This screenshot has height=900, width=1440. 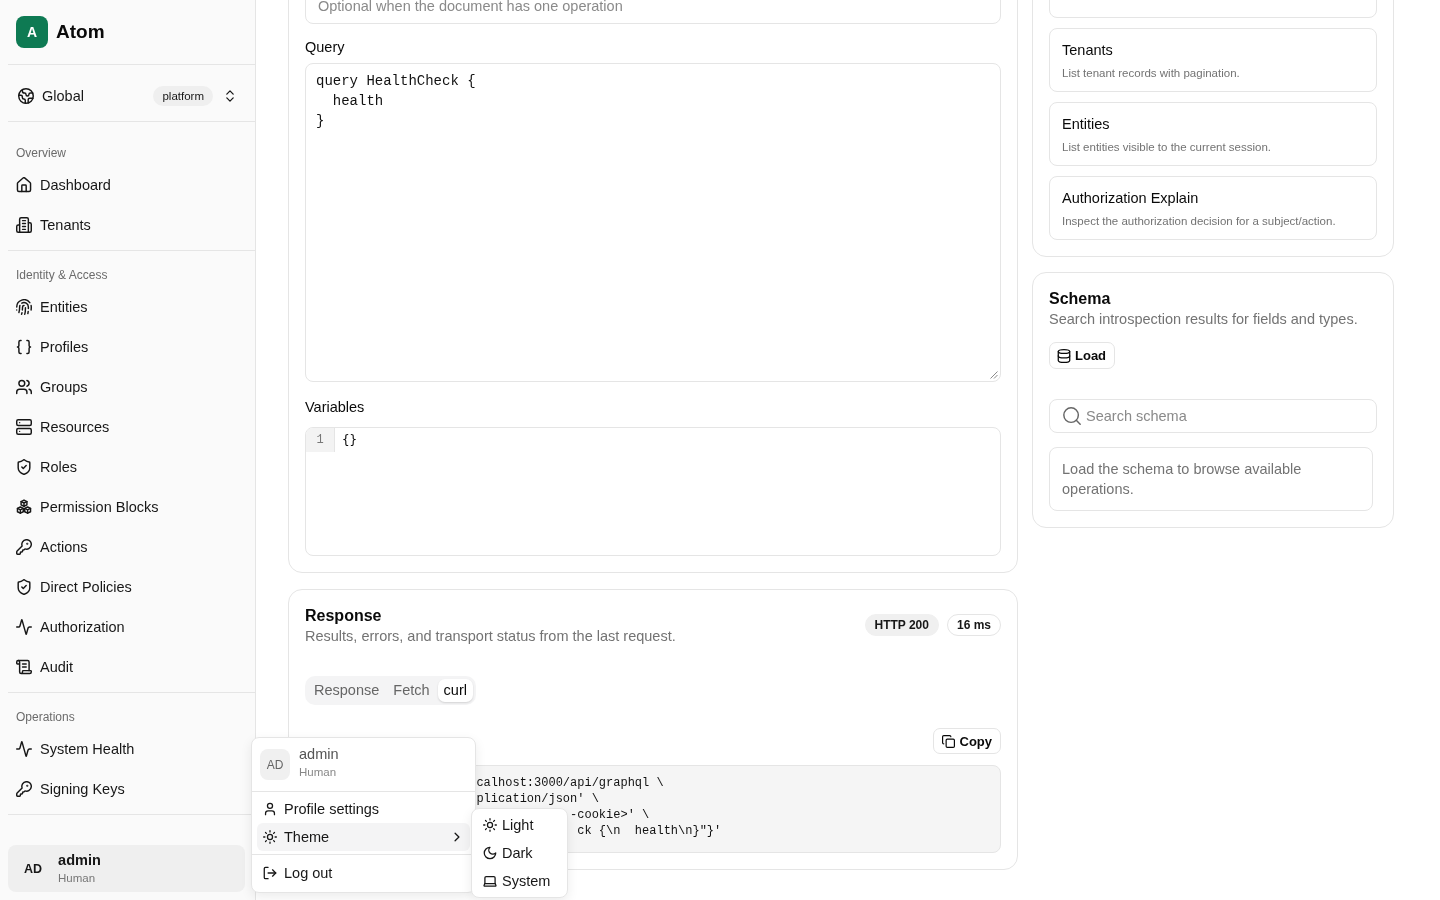 I want to click on card-title: Response, so click(x=343, y=616).